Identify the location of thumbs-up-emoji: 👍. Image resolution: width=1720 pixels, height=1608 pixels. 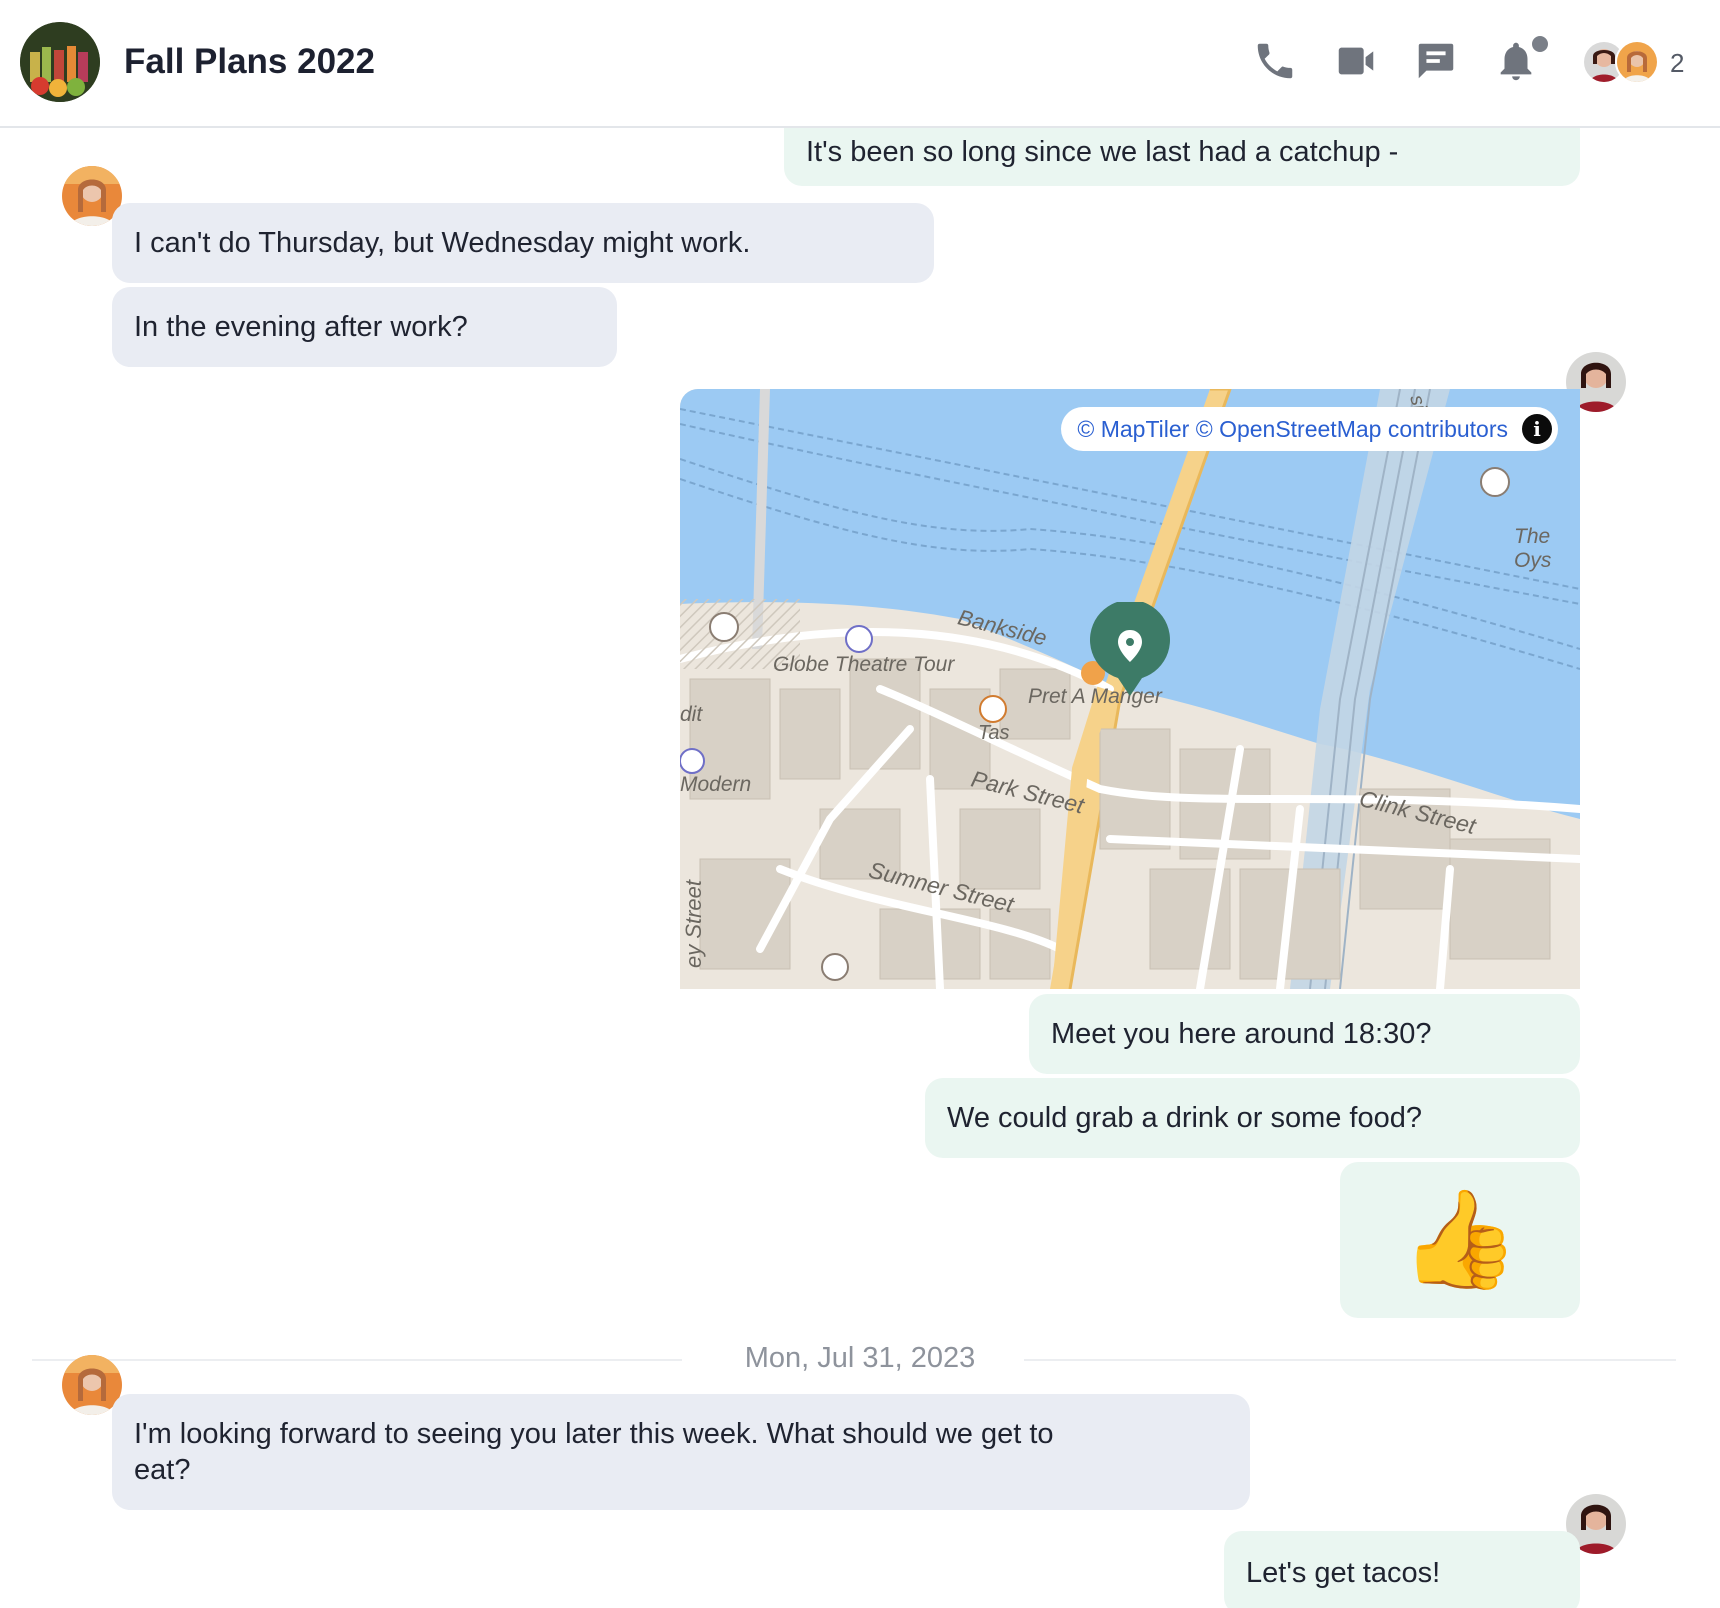
(1460, 1239).